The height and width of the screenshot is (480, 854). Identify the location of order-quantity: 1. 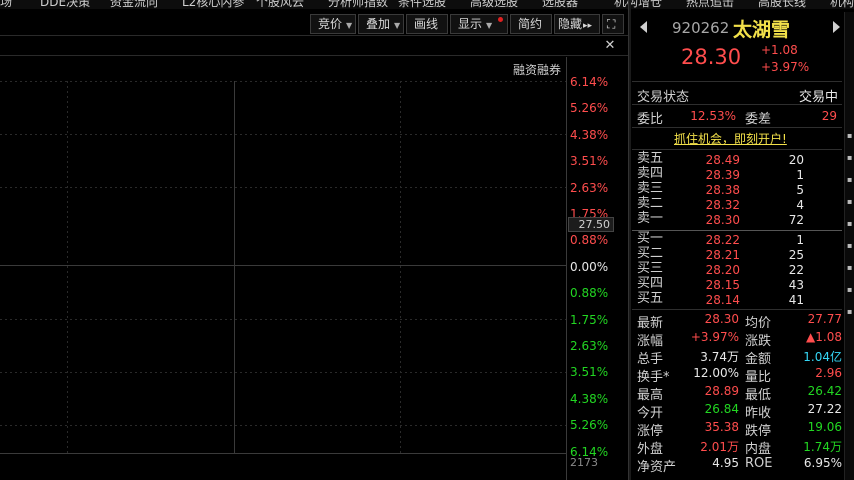
(800, 175).